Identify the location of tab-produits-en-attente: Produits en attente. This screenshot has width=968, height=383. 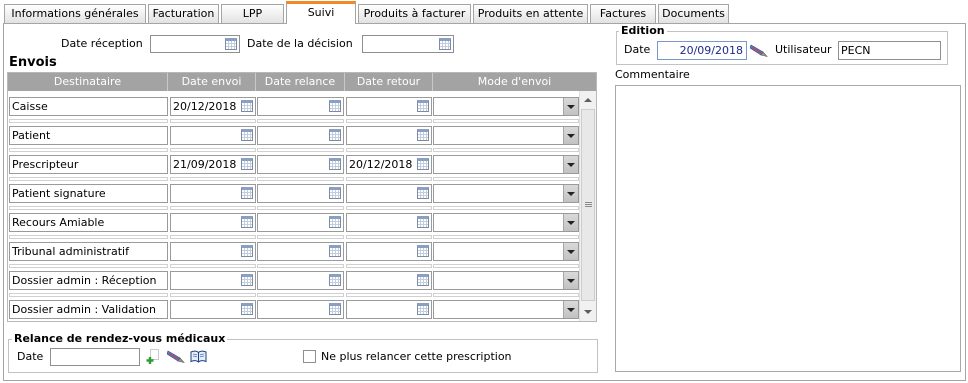
(530, 13).